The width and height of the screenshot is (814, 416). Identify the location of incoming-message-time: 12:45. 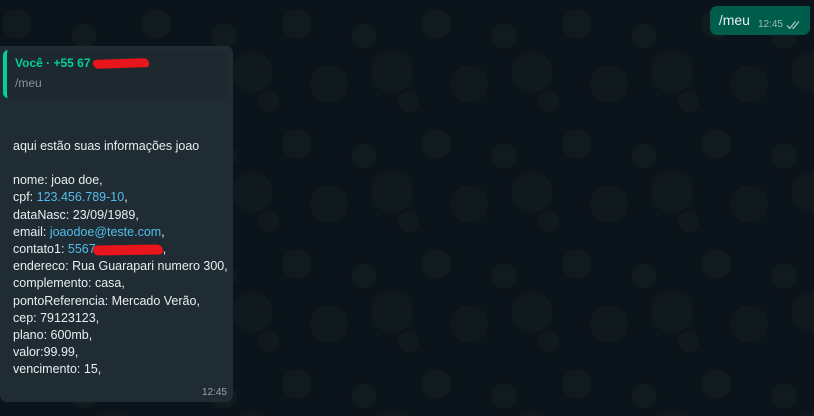
(214, 392).